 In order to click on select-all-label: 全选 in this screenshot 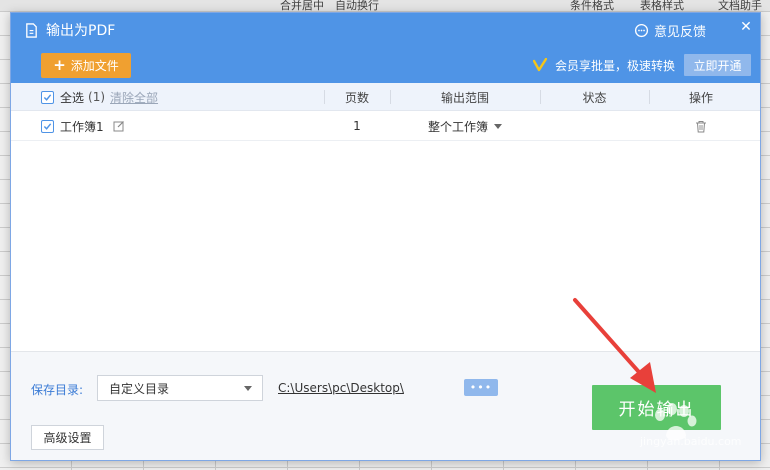, I will do `click(72, 97)`.